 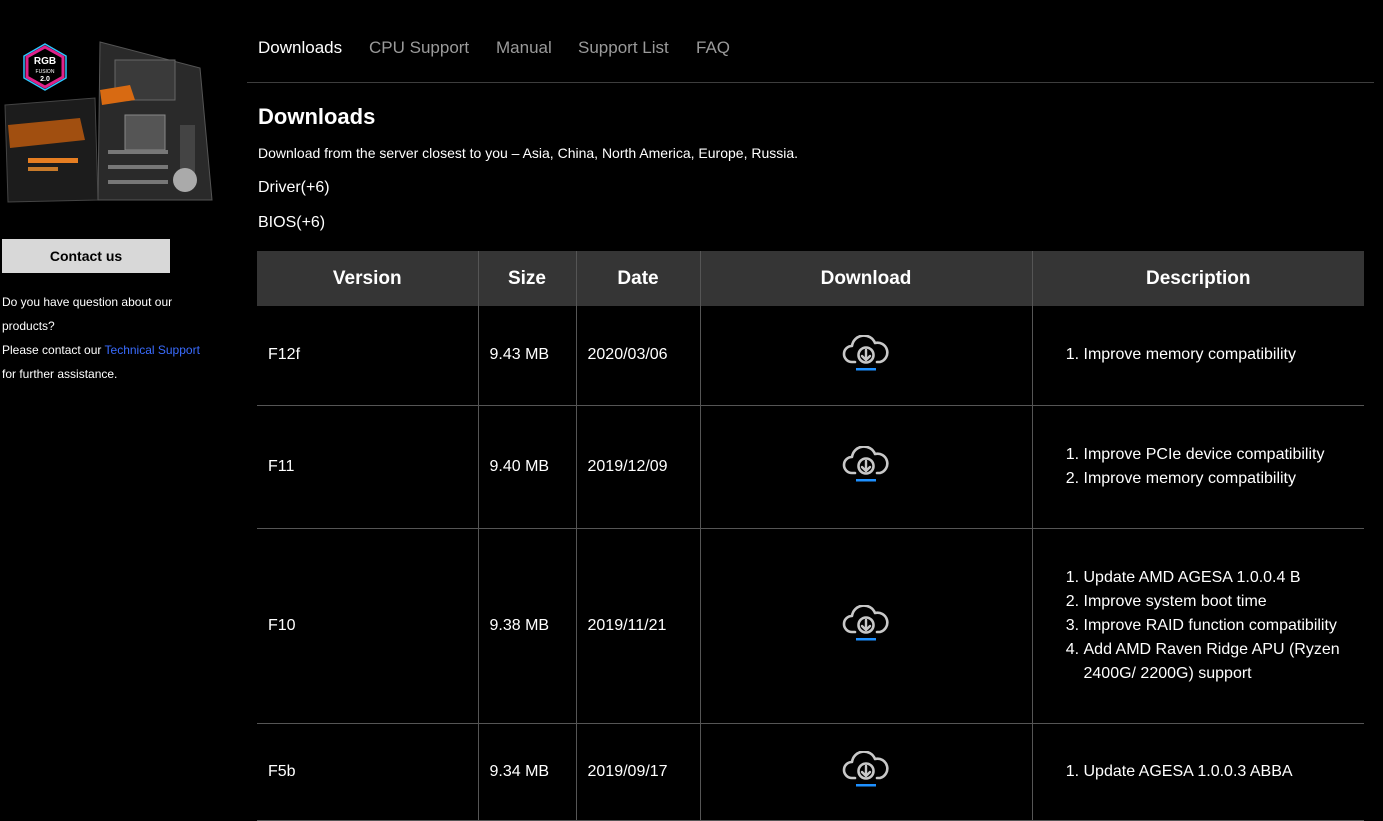 What do you see at coordinates (152, 350) in the screenshot?
I see `technical-support-link: Technical Support` at bounding box center [152, 350].